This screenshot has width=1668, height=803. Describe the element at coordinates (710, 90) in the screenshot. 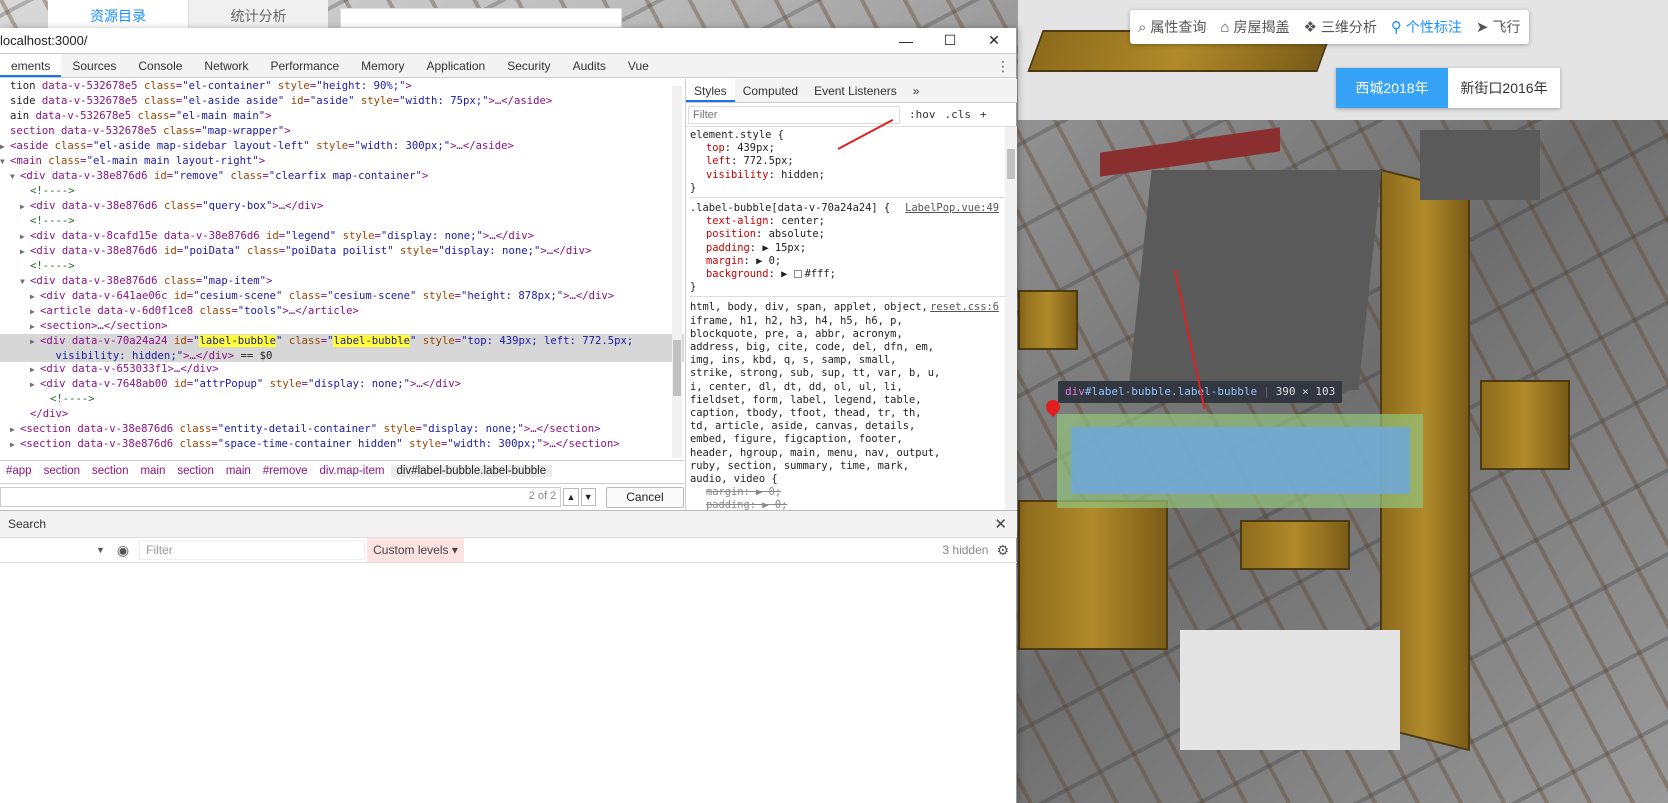

I see `tab-styles: Styles` at that location.